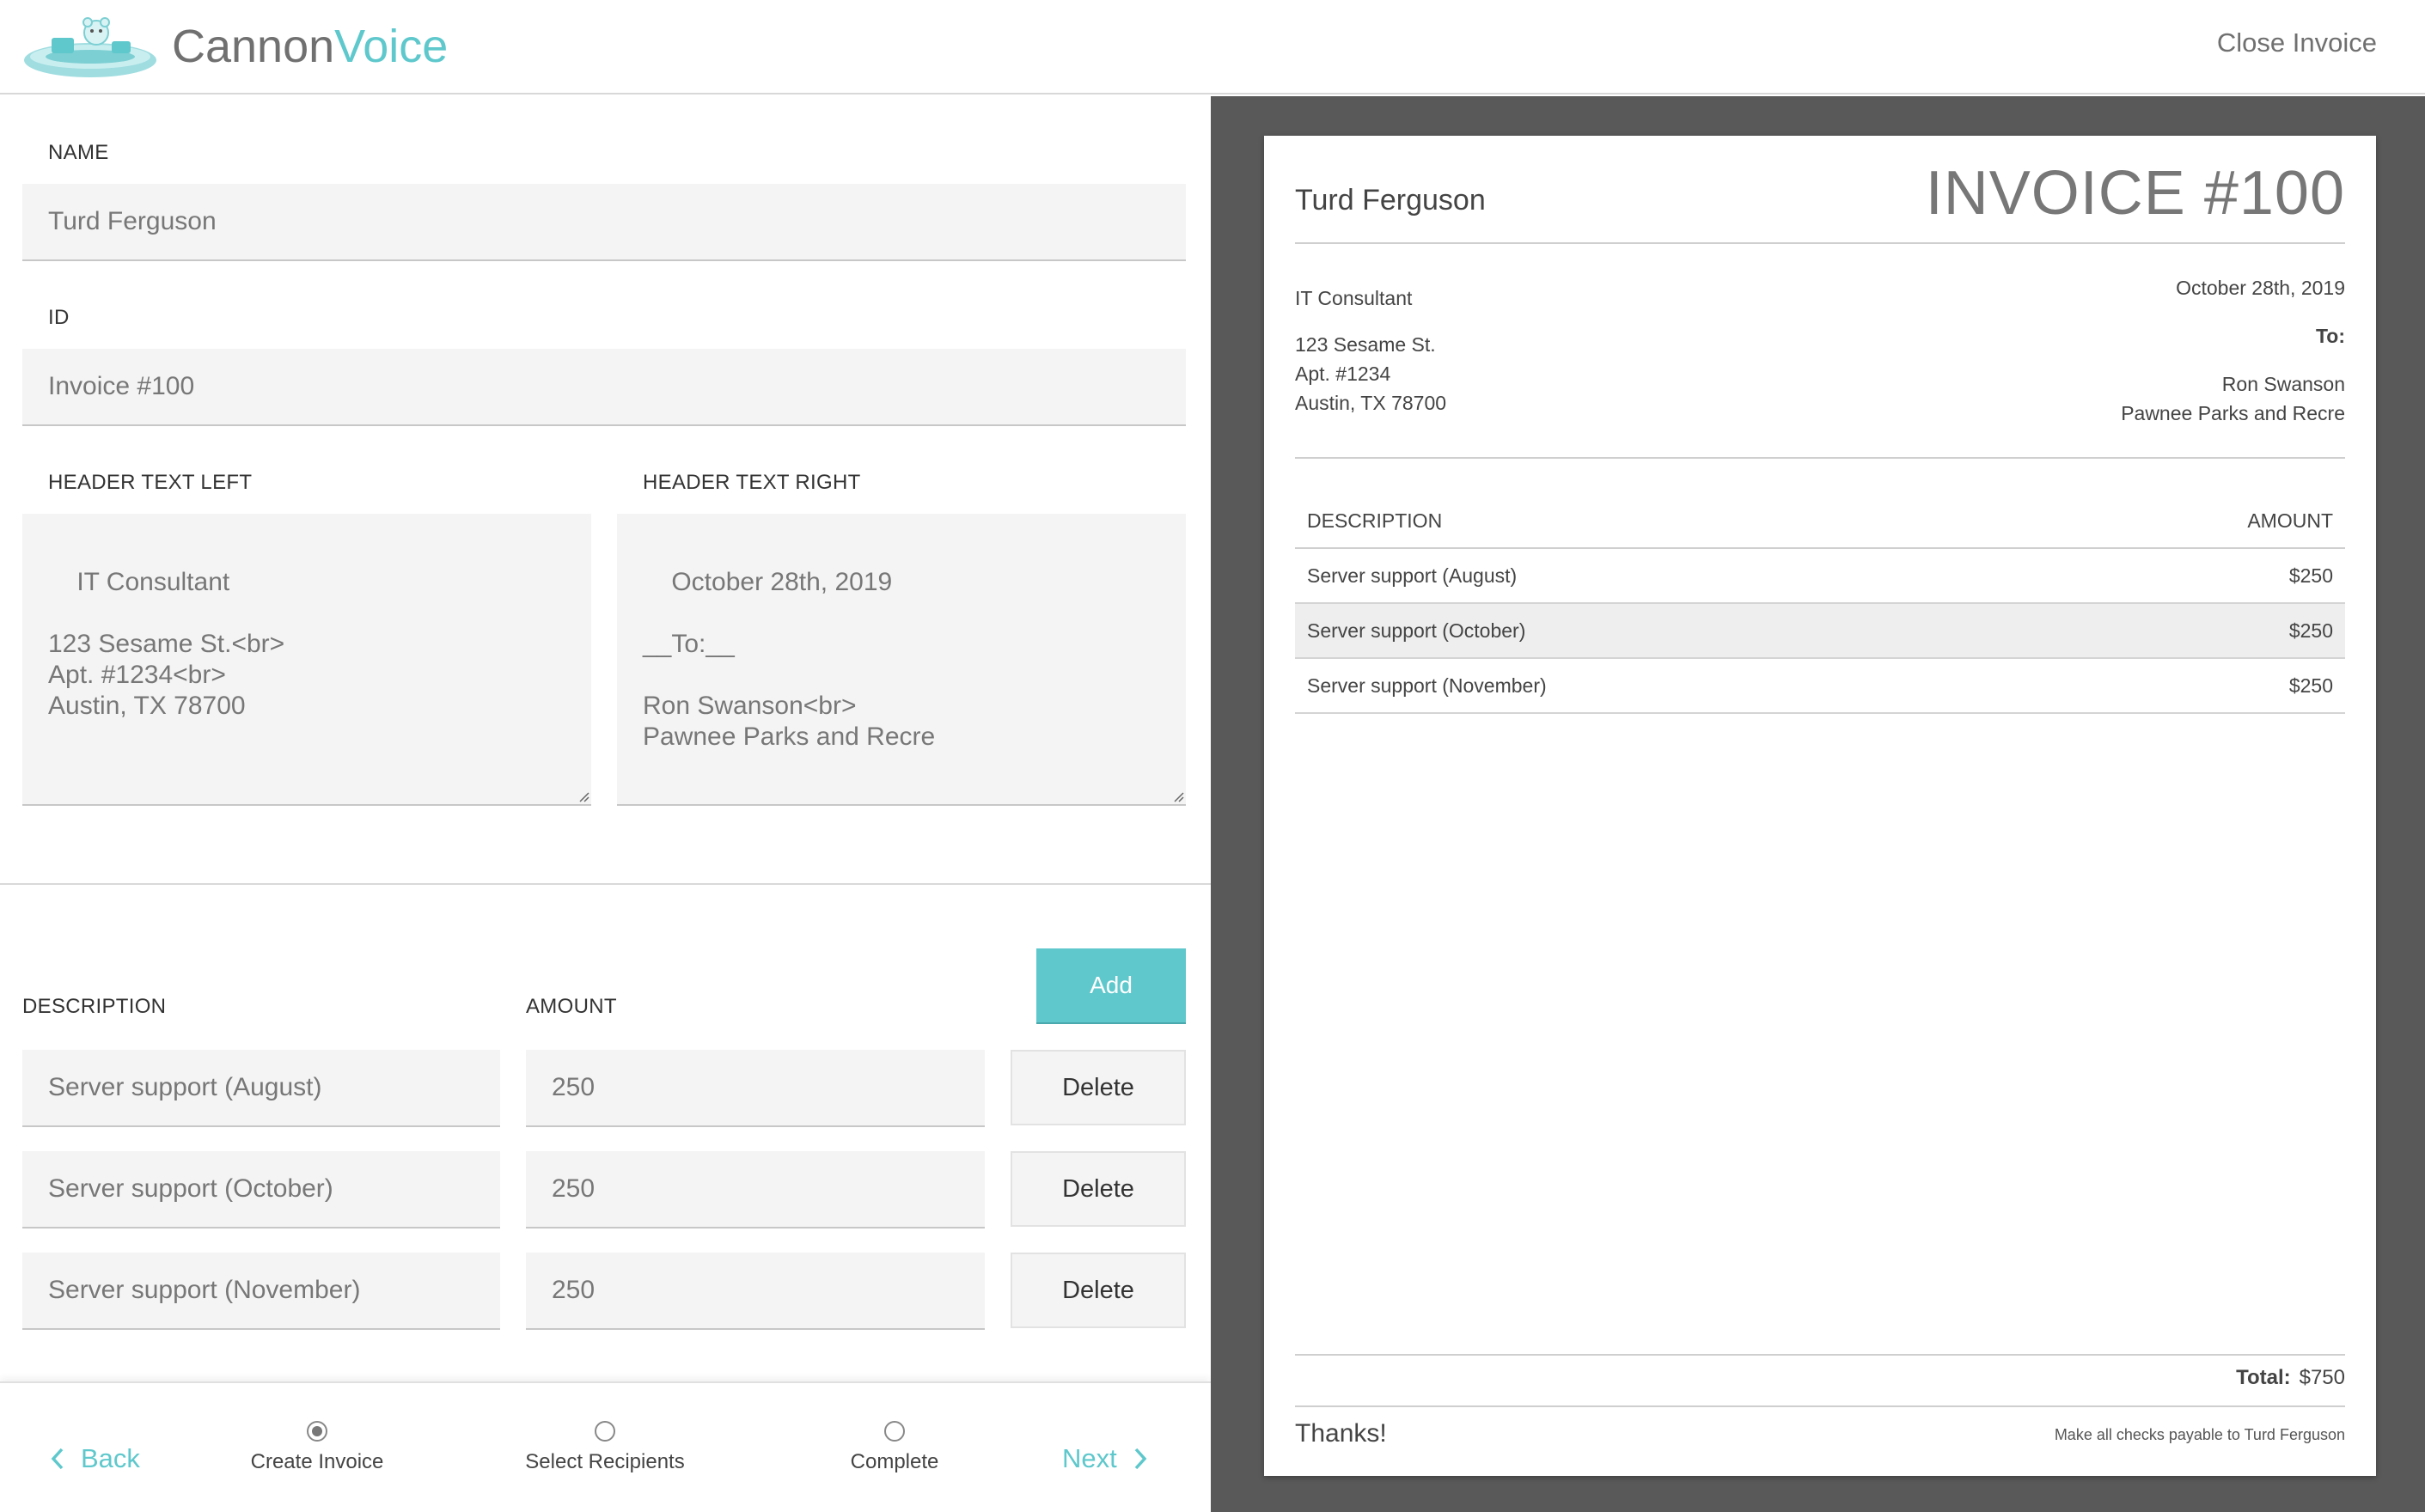 This screenshot has width=2425, height=1512. I want to click on header-left-label: HEADER TEXT LEFT, so click(150, 482).